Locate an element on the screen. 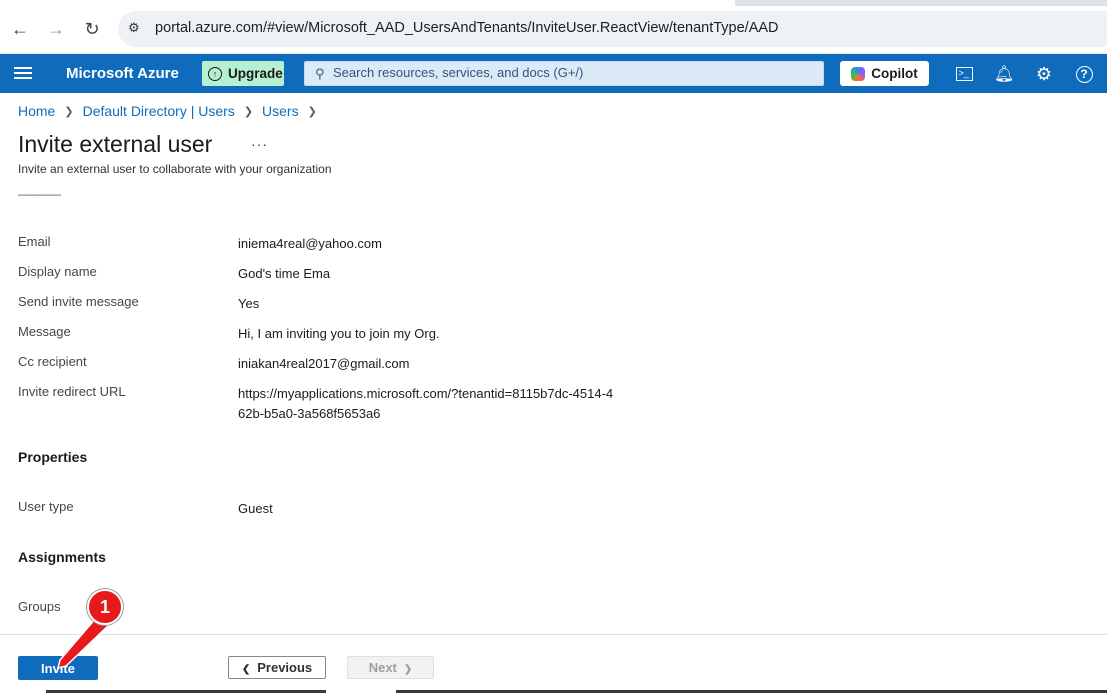 The image size is (1107, 693). row-label: User type is located at coordinates (46, 506).